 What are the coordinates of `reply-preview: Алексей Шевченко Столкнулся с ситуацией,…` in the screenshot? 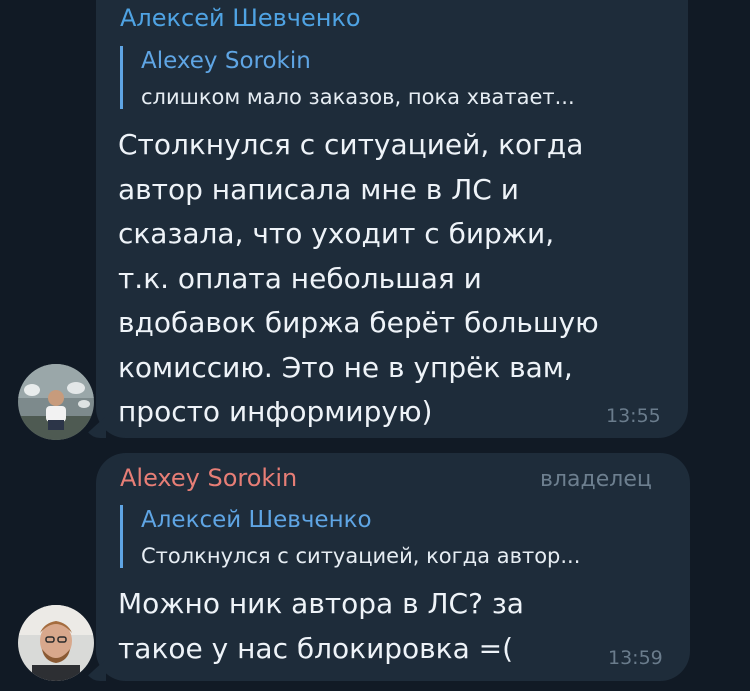 It's located at (350, 536).